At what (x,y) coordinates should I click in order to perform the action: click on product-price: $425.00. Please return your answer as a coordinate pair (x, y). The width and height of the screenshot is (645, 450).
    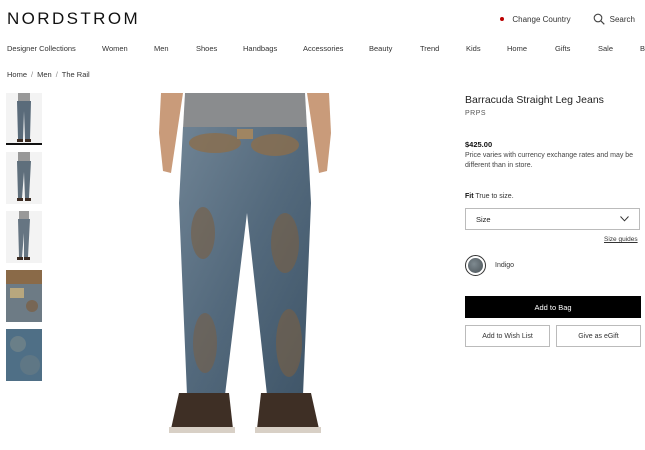
    Looking at the image, I should click on (479, 144).